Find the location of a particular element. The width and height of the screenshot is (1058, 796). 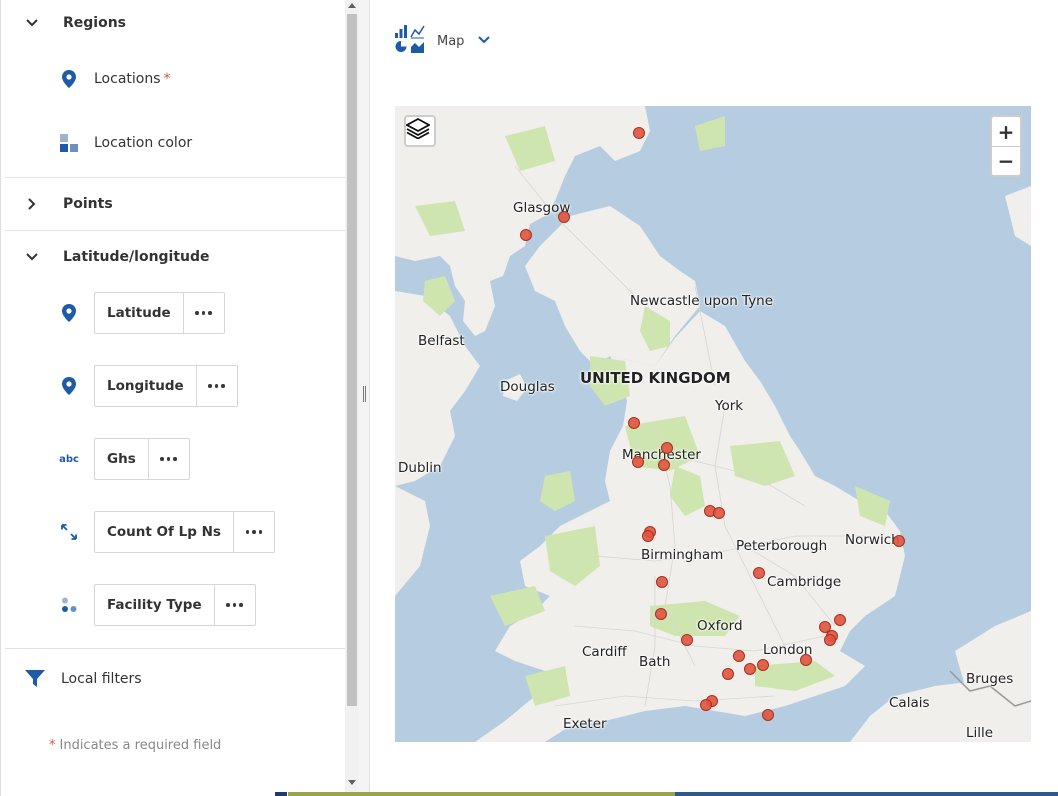

field-pill-label: Facility Type is located at coordinates (155, 605).